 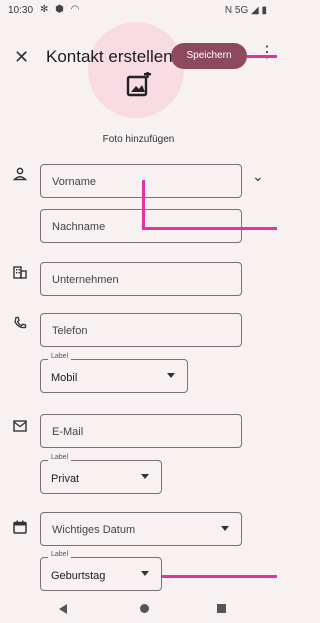 What do you see at coordinates (245, 10) in the screenshot?
I see `status-signal-battery: N 5G ◢ ▮` at bounding box center [245, 10].